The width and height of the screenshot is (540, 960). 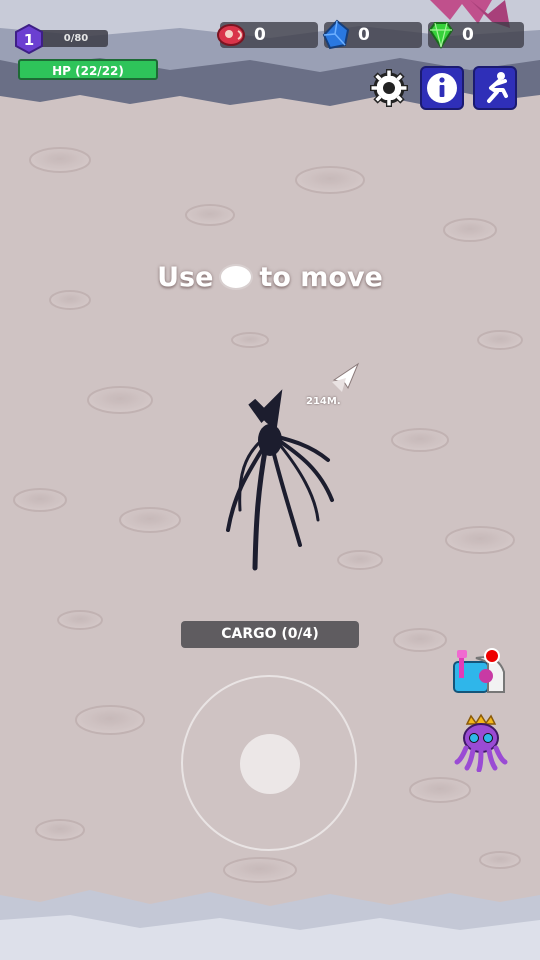 I want to click on green-diamond-icon, so click(x=441, y=35).